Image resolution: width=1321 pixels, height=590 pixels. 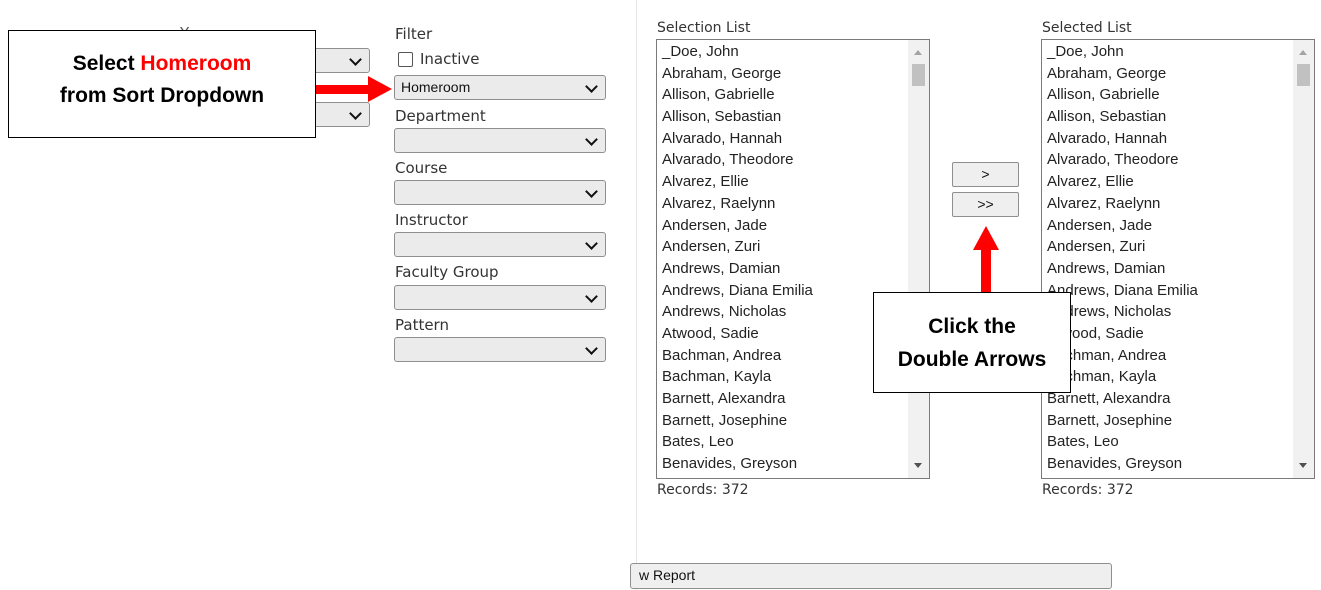 I want to click on callout-sort-instruction: Select Homeroom from Sort Dropdown, so click(x=162, y=84).